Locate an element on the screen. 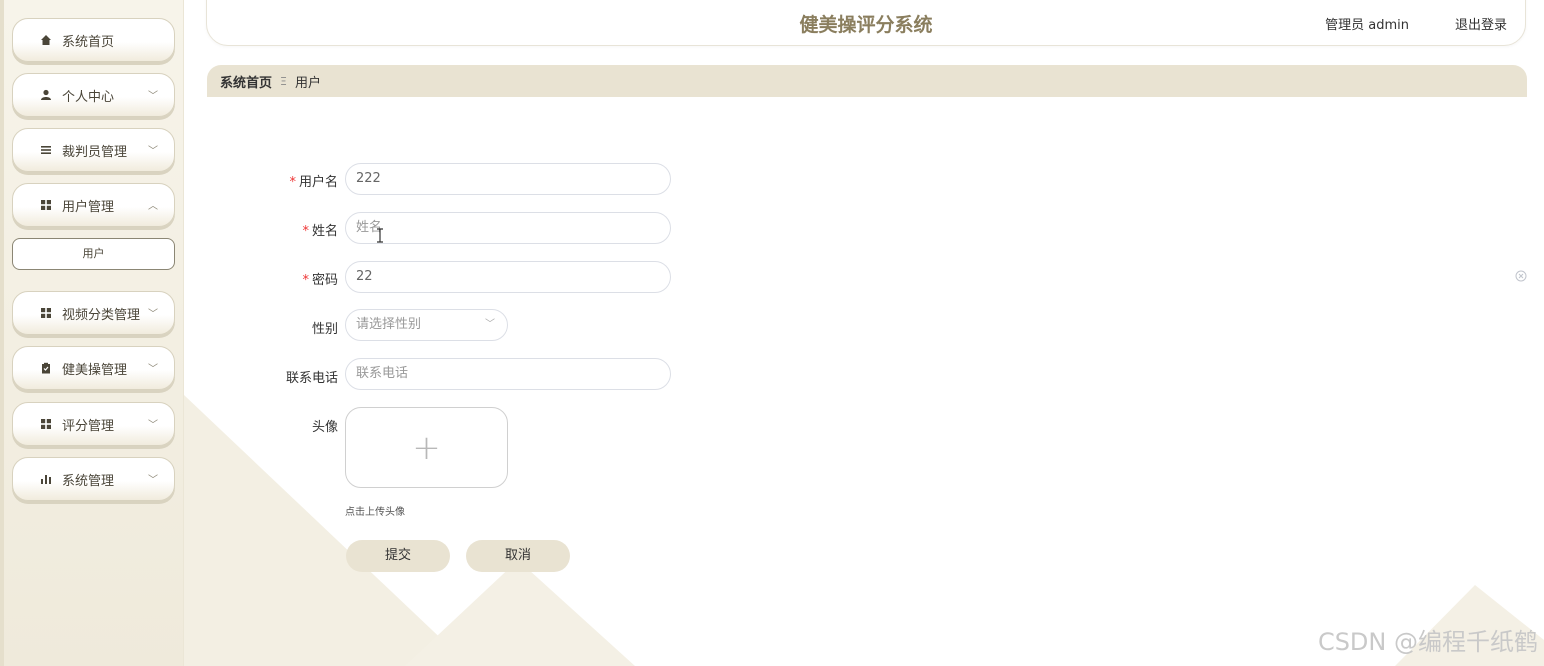  sidebar-item-label: 系统首页 is located at coordinates (88, 42).